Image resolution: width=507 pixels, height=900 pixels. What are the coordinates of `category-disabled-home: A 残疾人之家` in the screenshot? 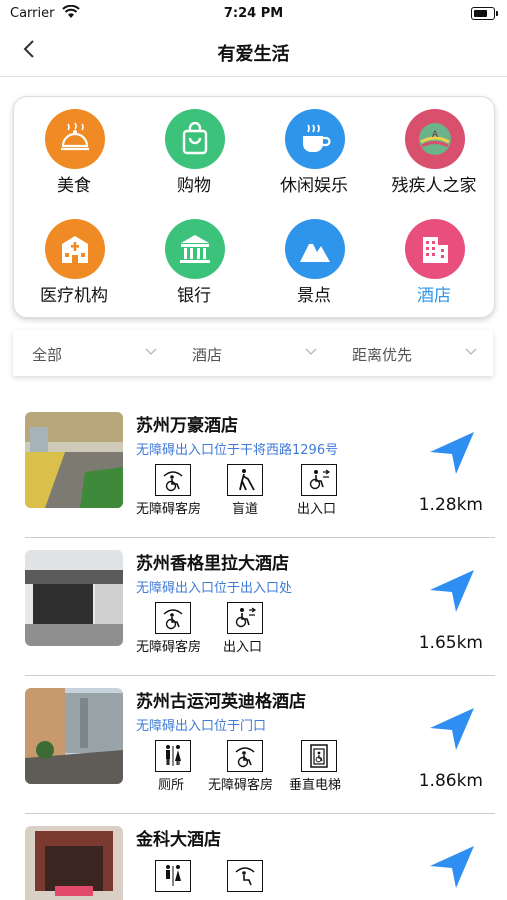 It's located at (434, 147).